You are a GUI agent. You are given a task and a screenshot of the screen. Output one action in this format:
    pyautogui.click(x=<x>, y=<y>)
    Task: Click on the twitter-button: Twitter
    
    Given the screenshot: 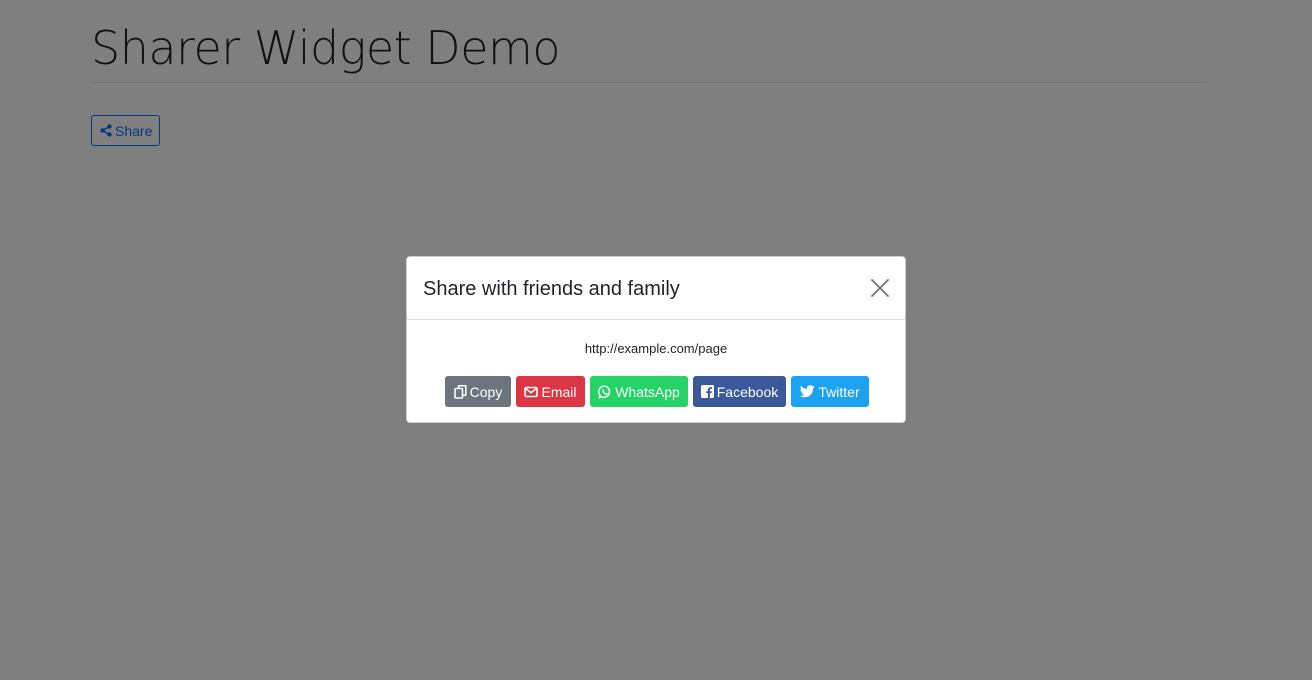 What is the action you would take?
    pyautogui.click(x=830, y=391)
    